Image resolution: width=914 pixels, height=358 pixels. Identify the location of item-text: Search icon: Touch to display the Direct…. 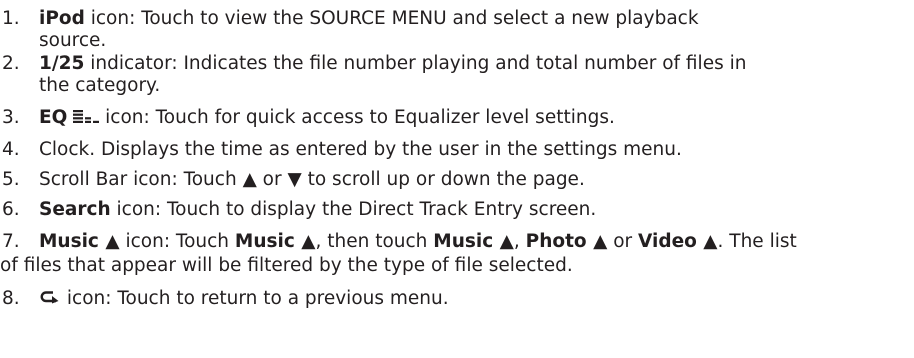
(318, 209).